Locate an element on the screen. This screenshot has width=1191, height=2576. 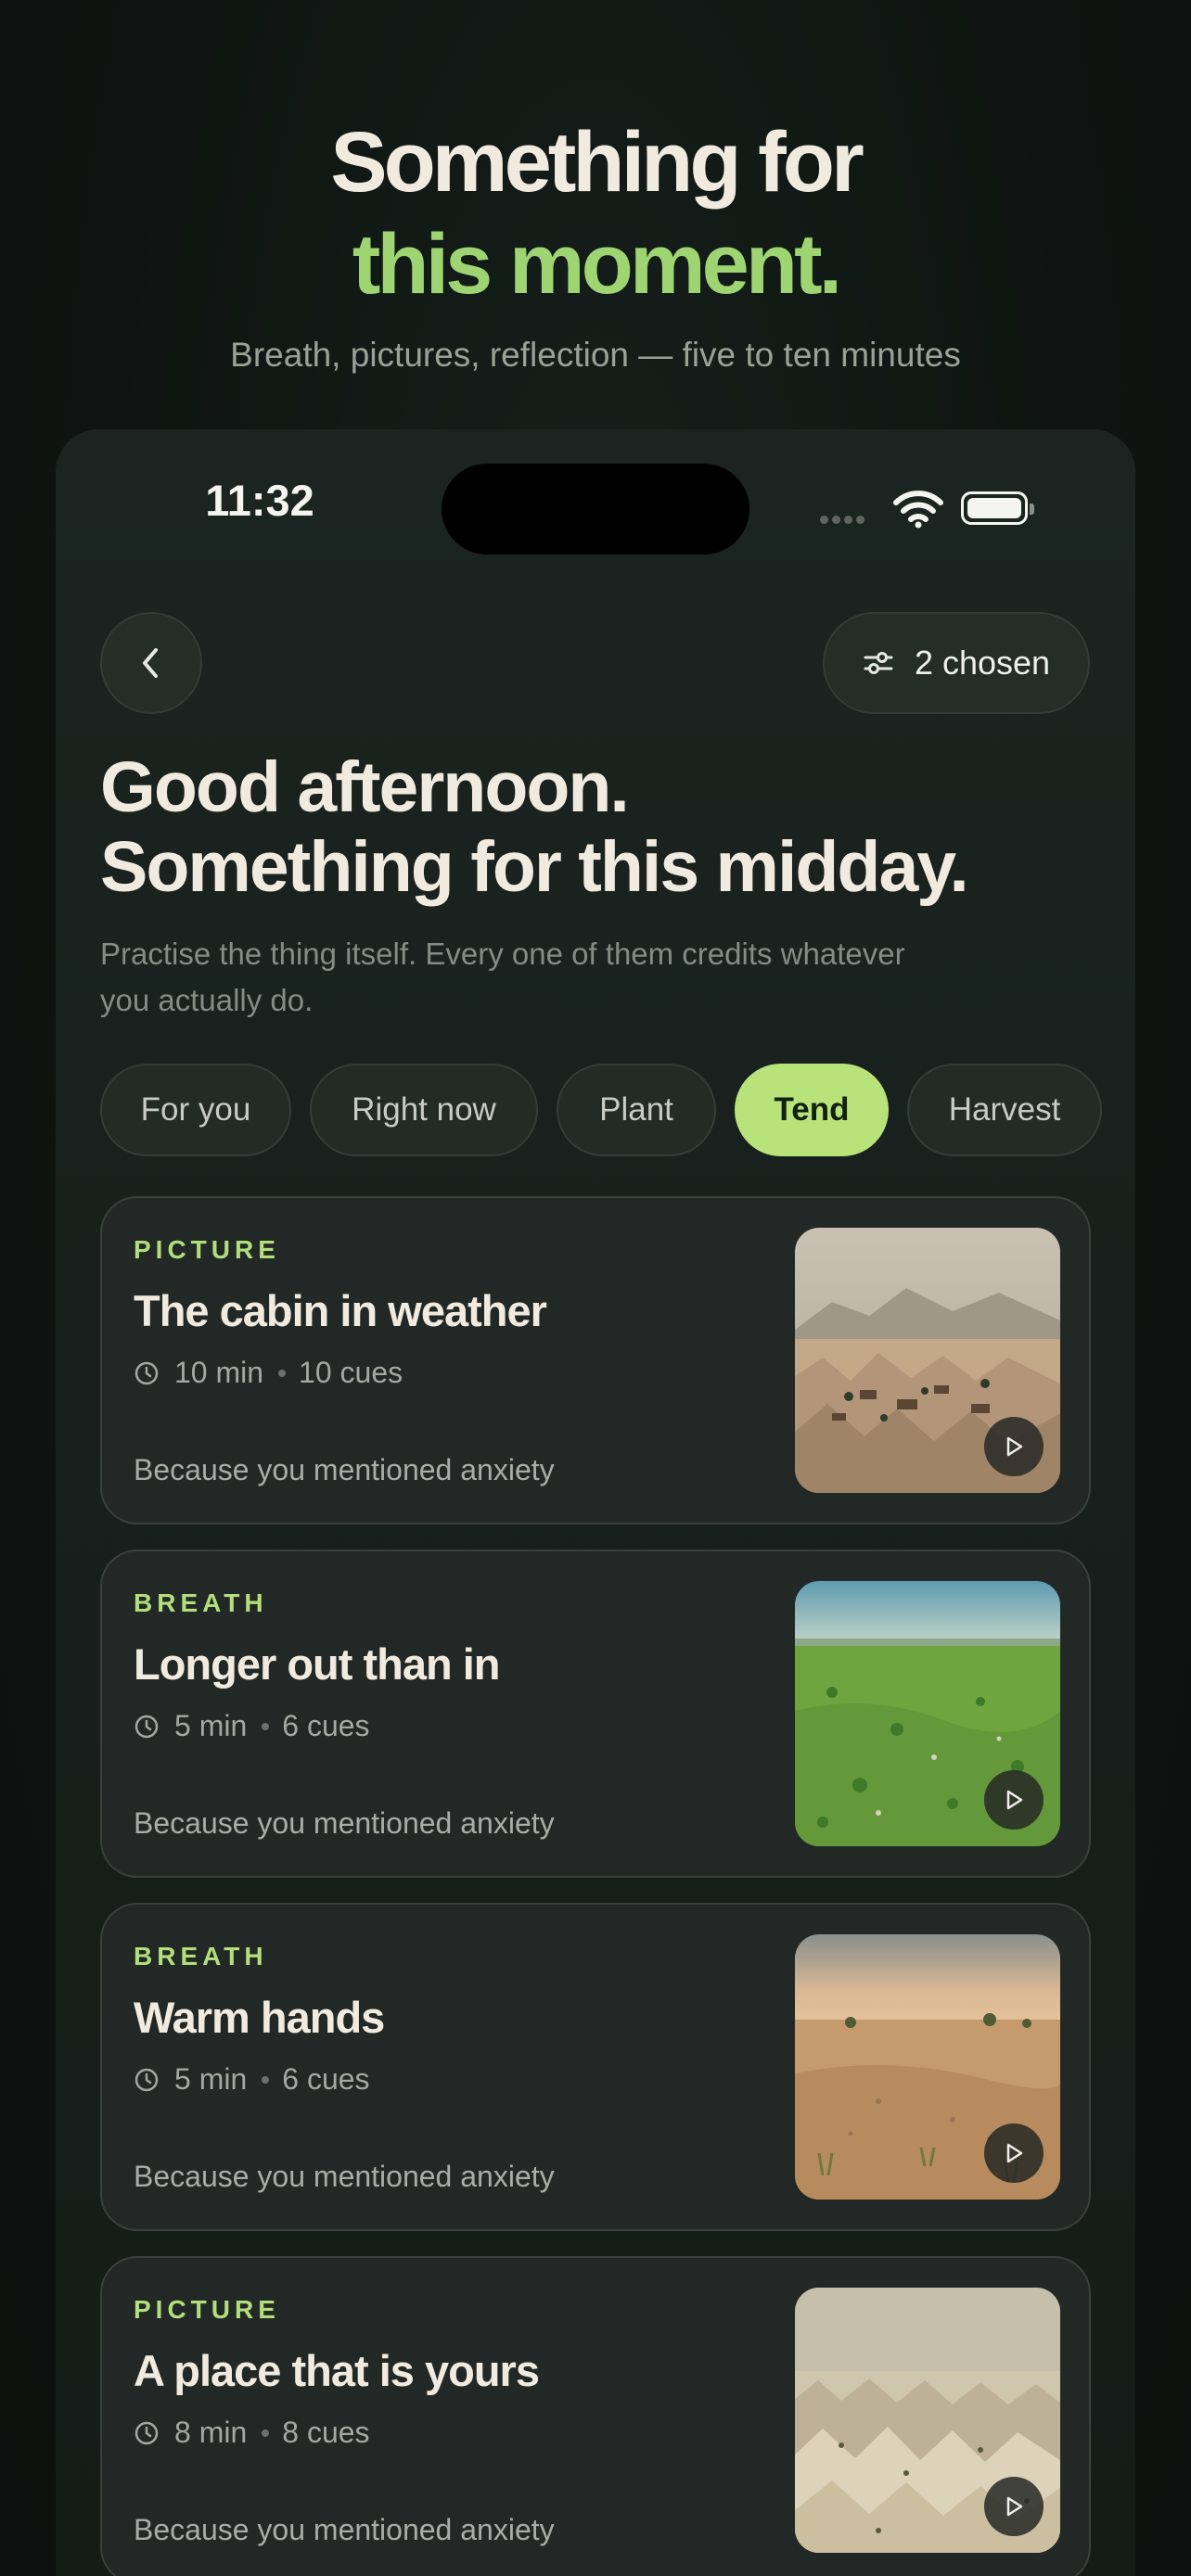
card-title: Longer out than in is located at coordinates (317, 1664).